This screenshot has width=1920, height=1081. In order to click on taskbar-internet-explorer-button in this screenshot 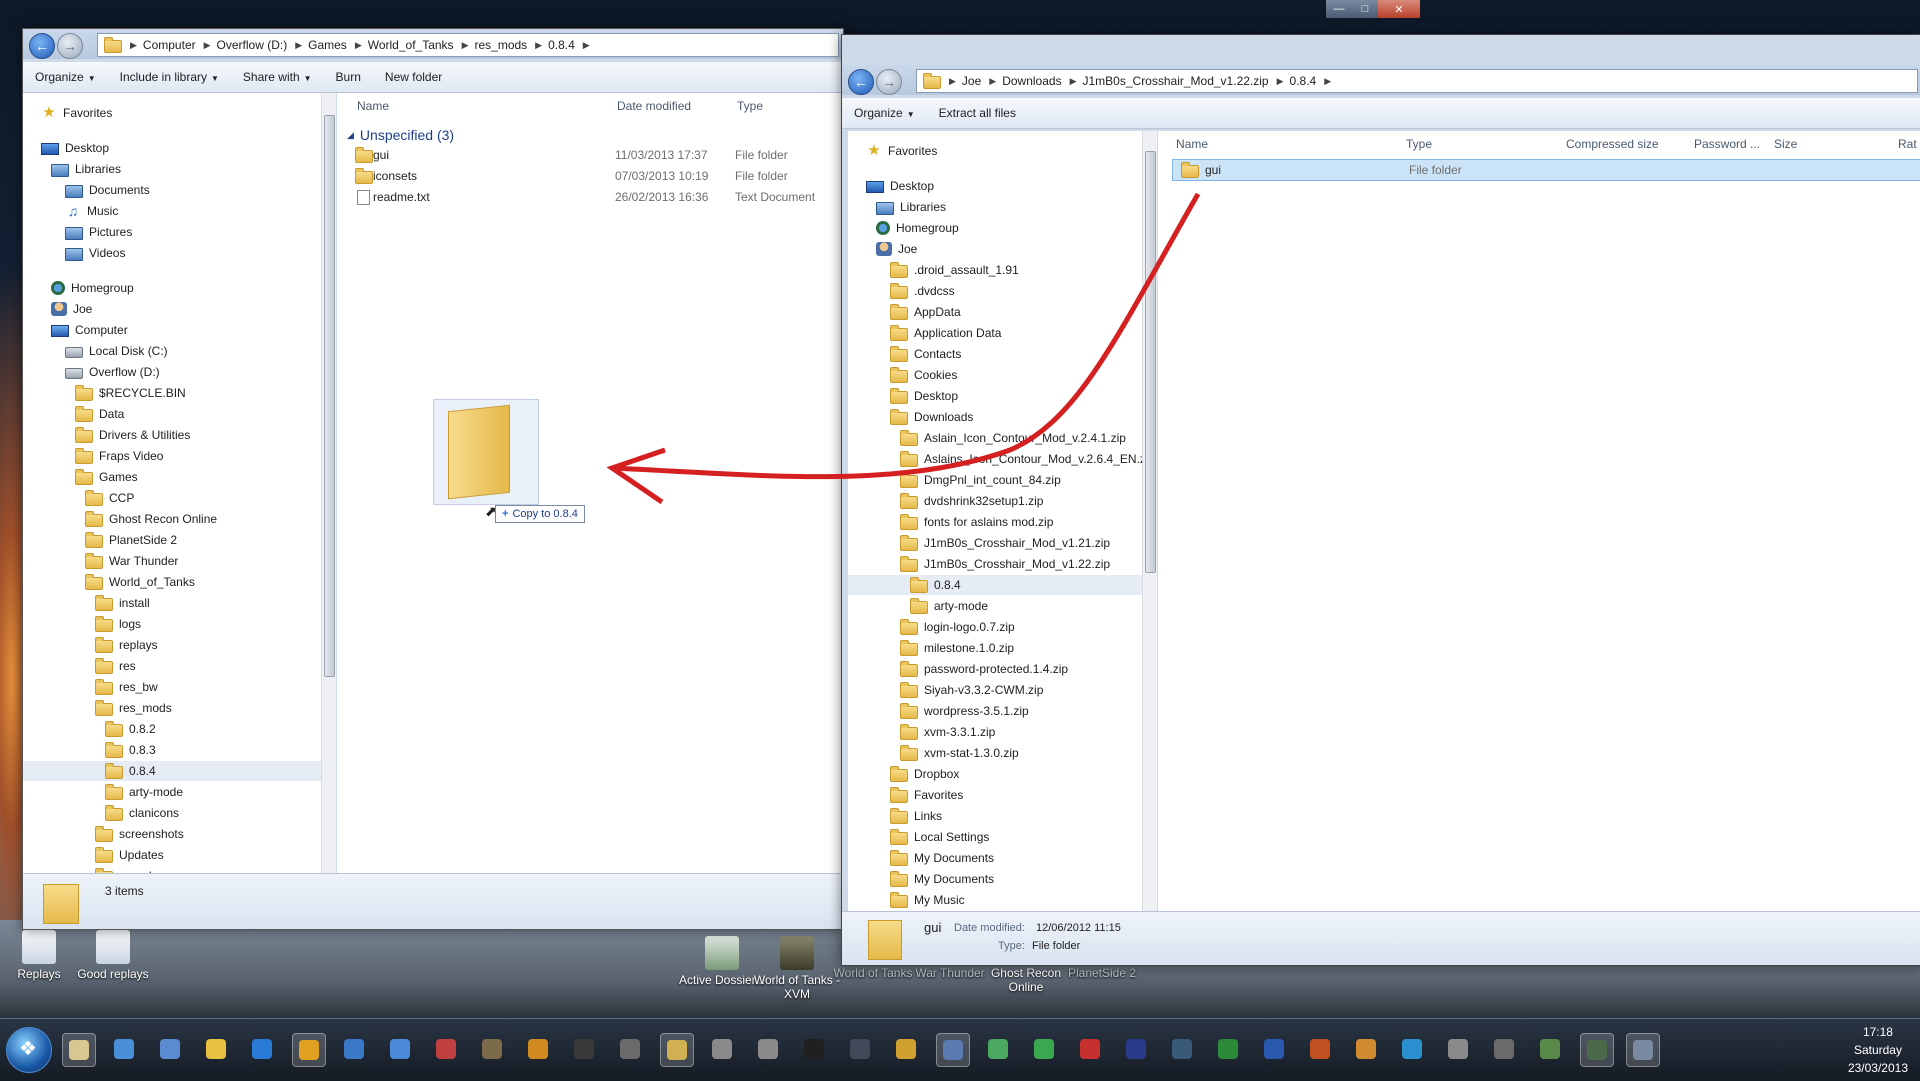, I will do `click(262, 1049)`.